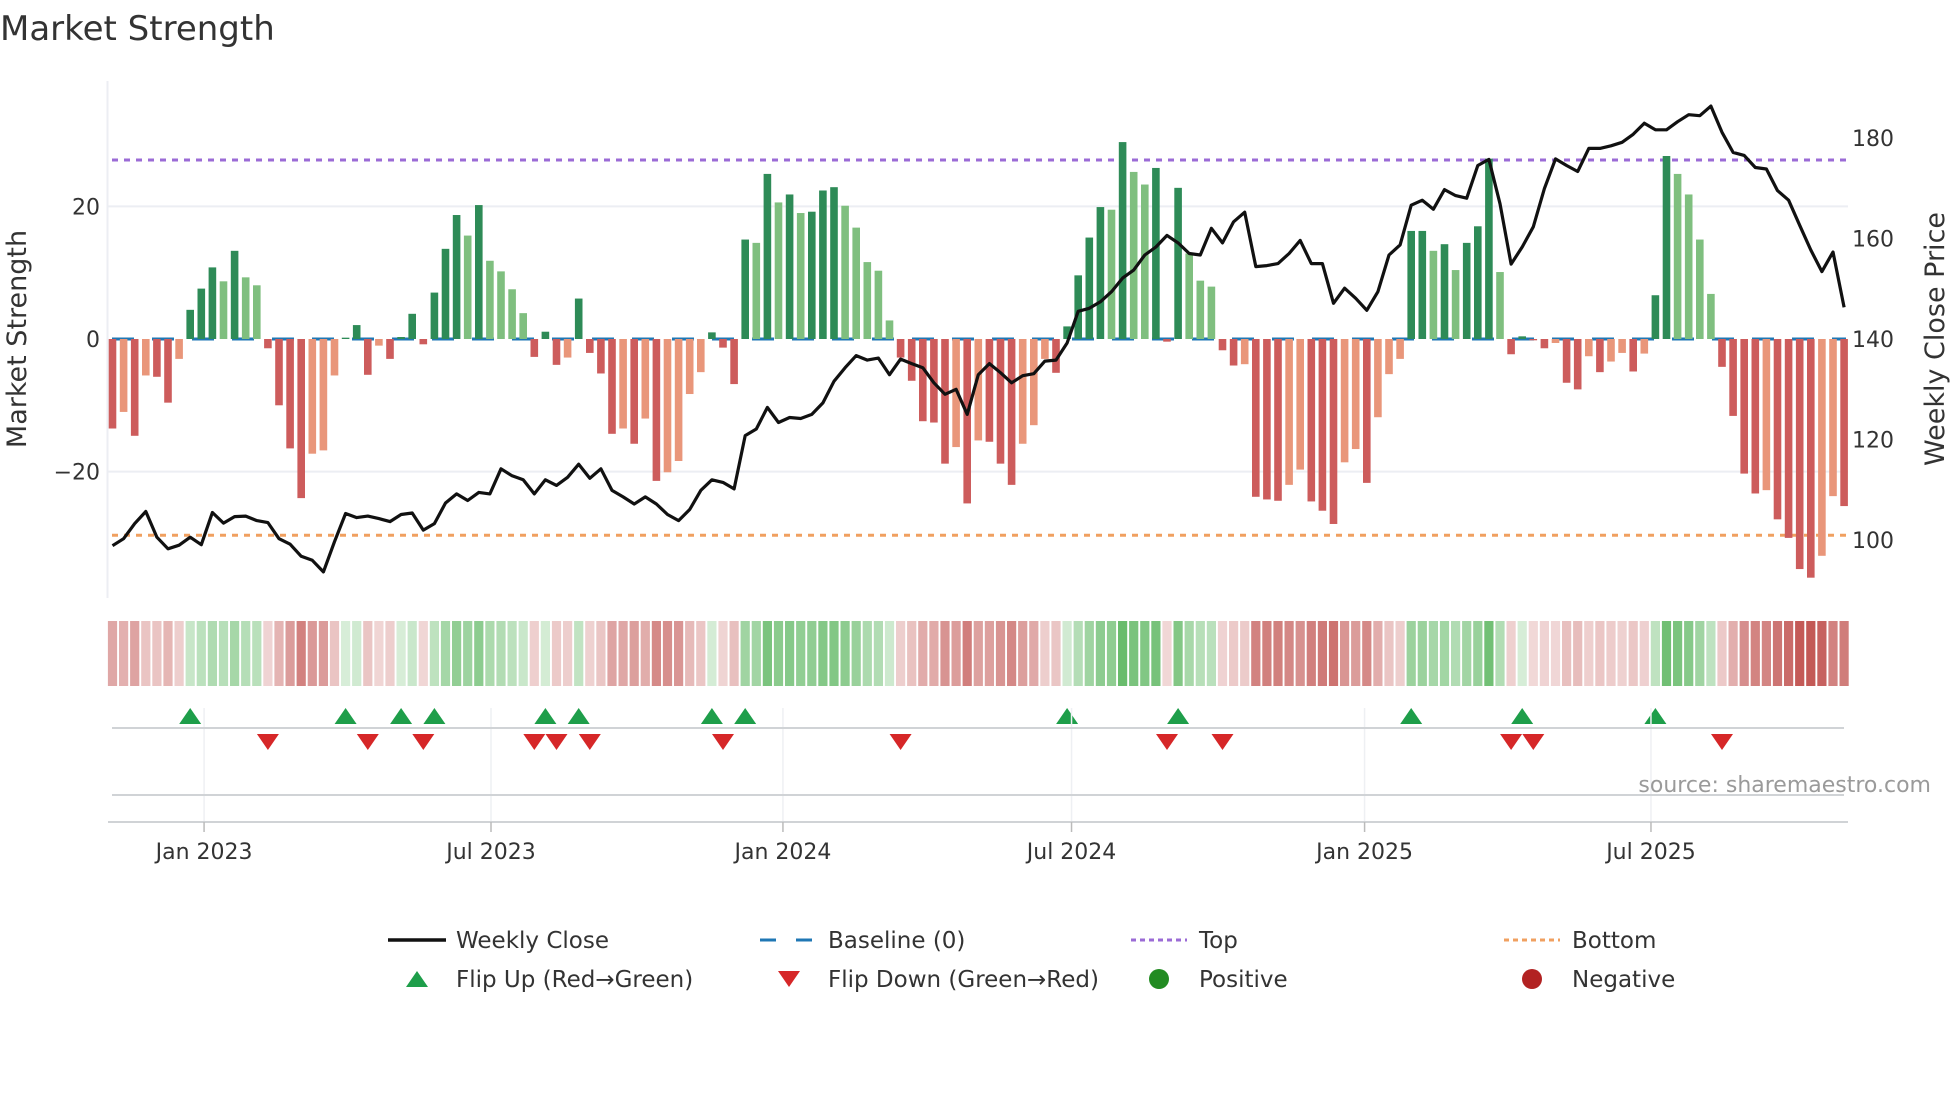  Describe the element at coordinates (17, 339) in the screenshot. I see `y-axis-label: Market Strength` at that location.